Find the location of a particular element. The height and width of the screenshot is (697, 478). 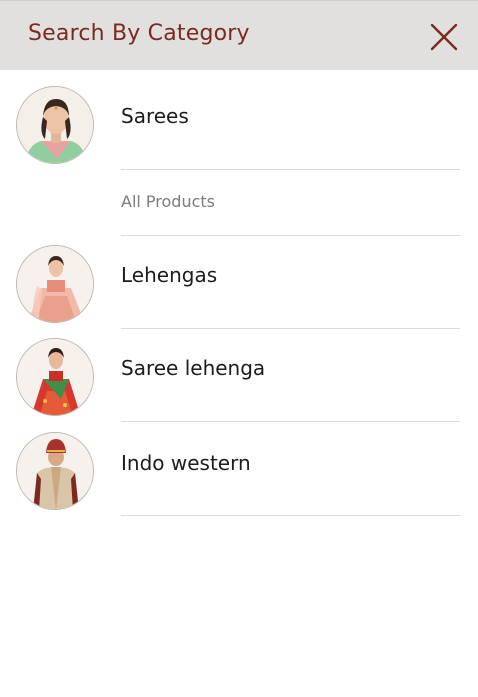

close-icon is located at coordinates (444, 37).